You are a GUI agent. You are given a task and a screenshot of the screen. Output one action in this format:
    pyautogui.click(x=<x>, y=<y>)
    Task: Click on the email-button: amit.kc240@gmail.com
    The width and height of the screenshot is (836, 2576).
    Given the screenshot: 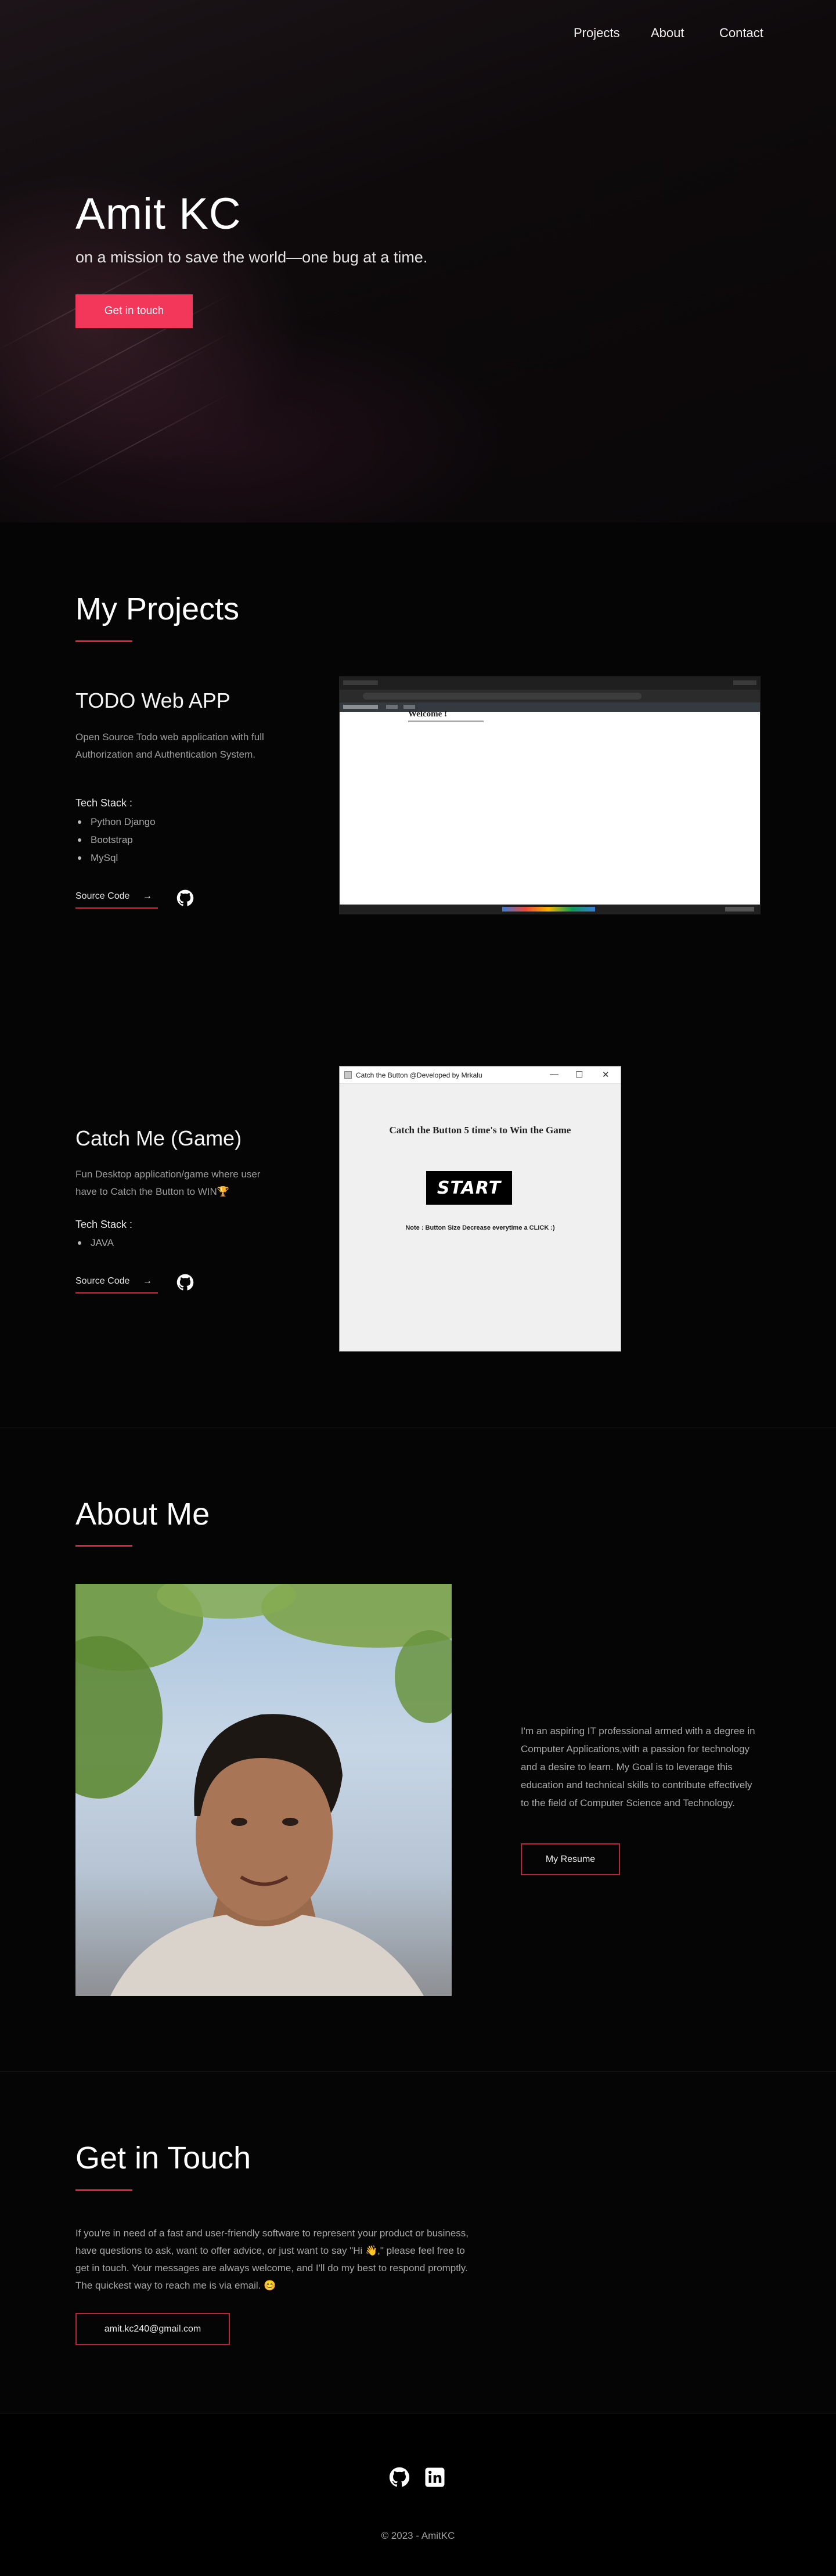 What is the action you would take?
    pyautogui.click(x=153, y=2329)
    